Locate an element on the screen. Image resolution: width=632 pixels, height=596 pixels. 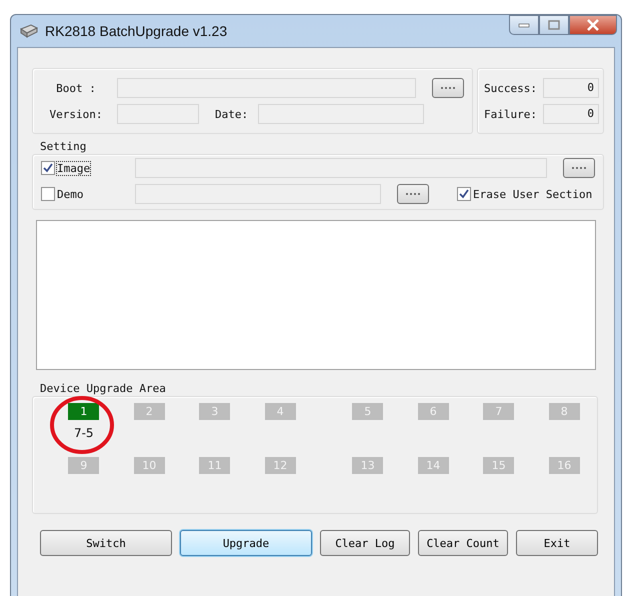
group-title: Setting is located at coordinates (64, 147).